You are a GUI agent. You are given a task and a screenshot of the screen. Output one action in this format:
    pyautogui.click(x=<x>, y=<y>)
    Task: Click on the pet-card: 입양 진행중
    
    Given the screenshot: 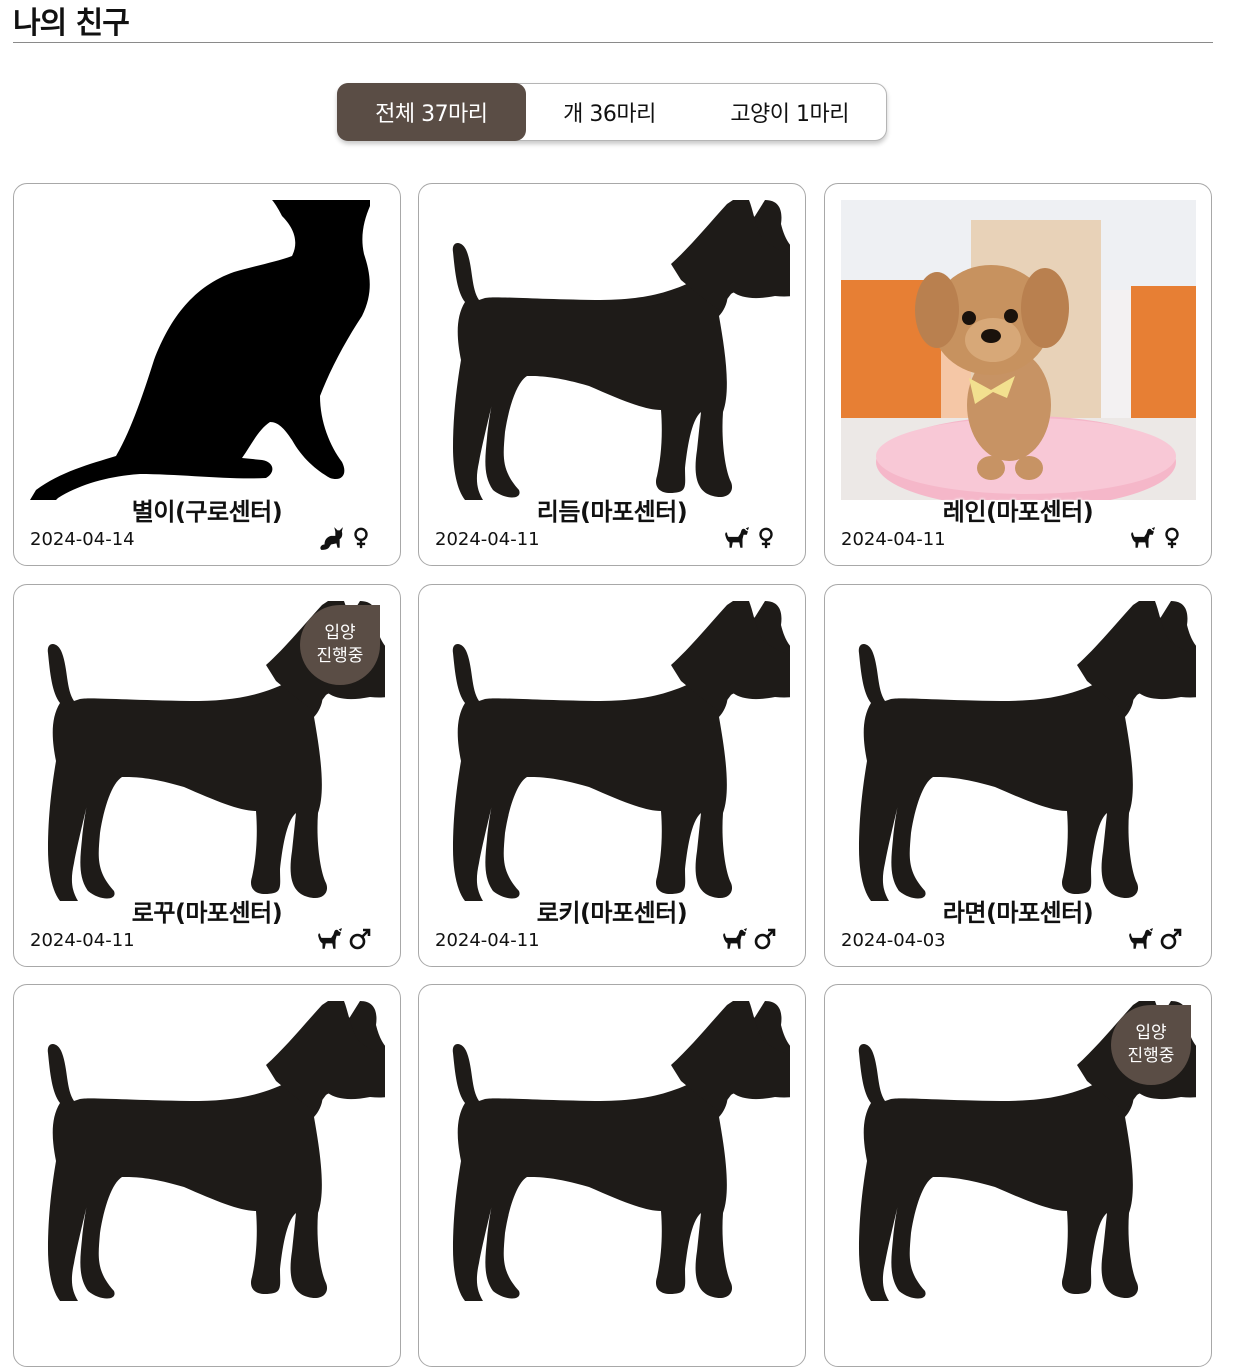 What is the action you would take?
    pyautogui.click(x=1018, y=1175)
    